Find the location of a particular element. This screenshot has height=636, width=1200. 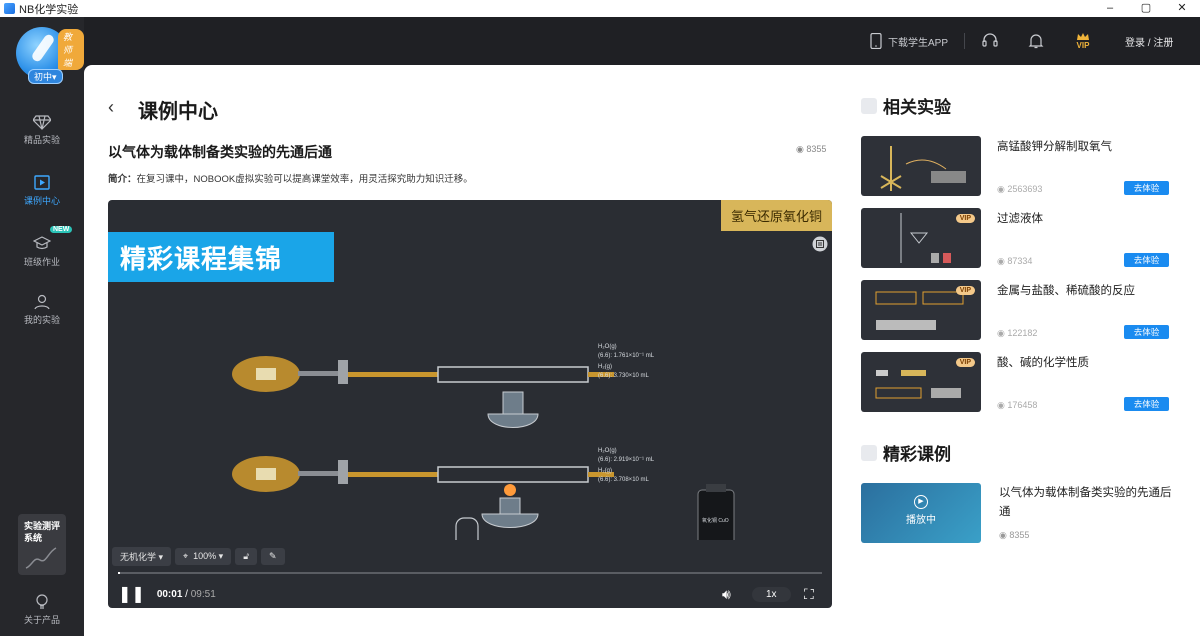

teacher-badge: 教师端 is located at coordinates (71, 49).